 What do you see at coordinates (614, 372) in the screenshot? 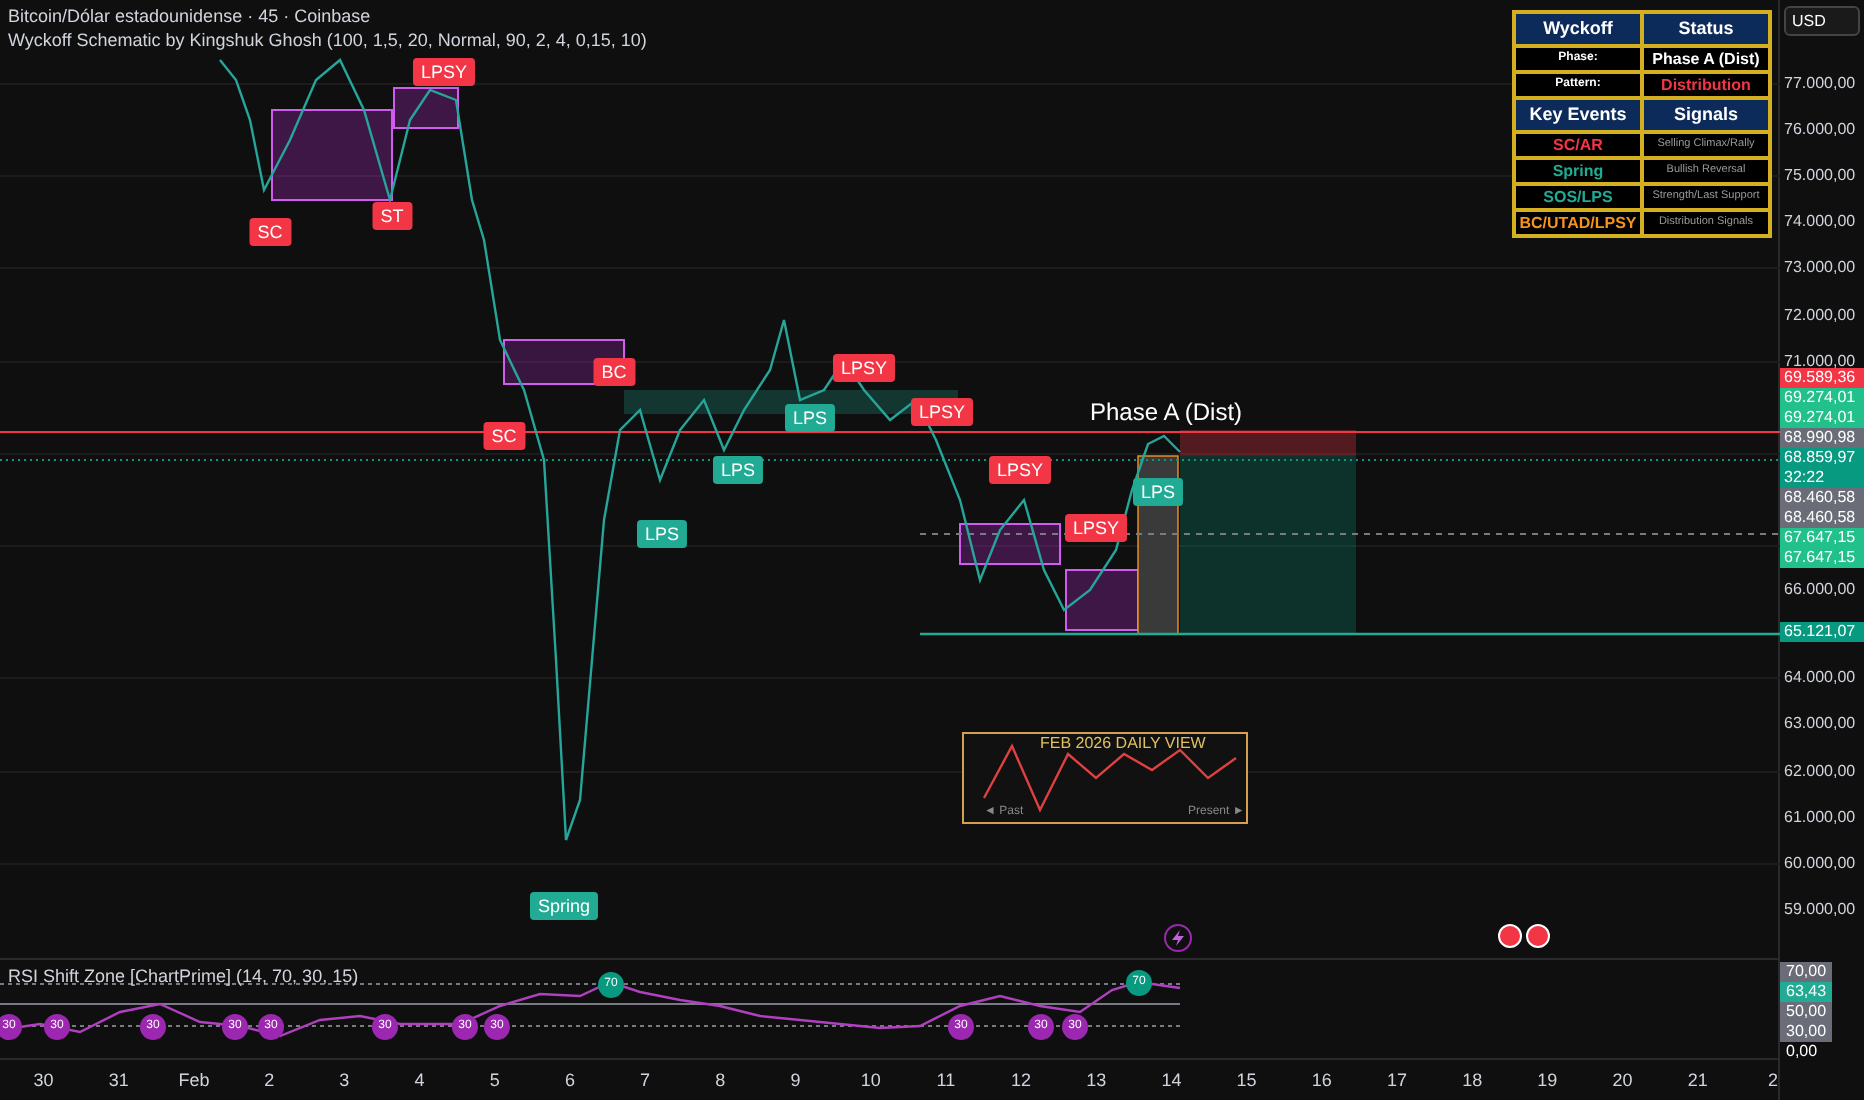
I see `signal-label: BC` at bounding box center [614, 372].